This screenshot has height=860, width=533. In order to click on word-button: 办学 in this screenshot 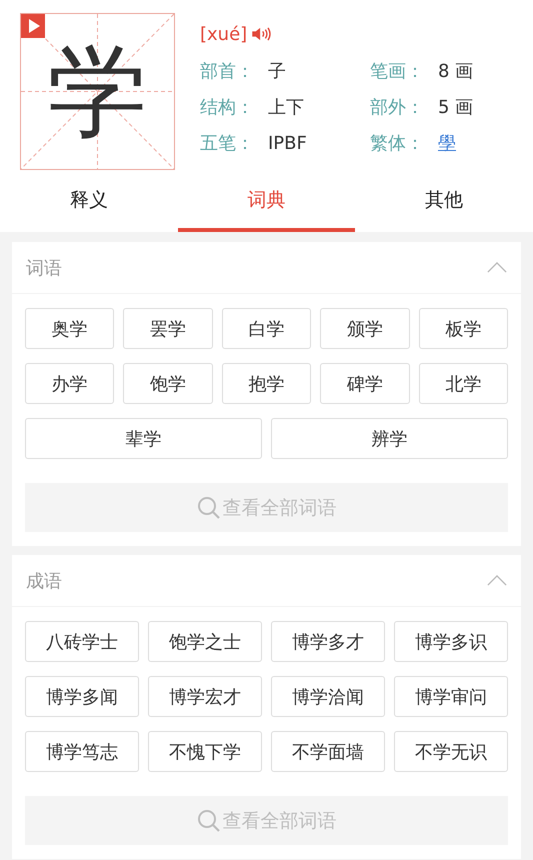, I will do `click(69, 383)`.